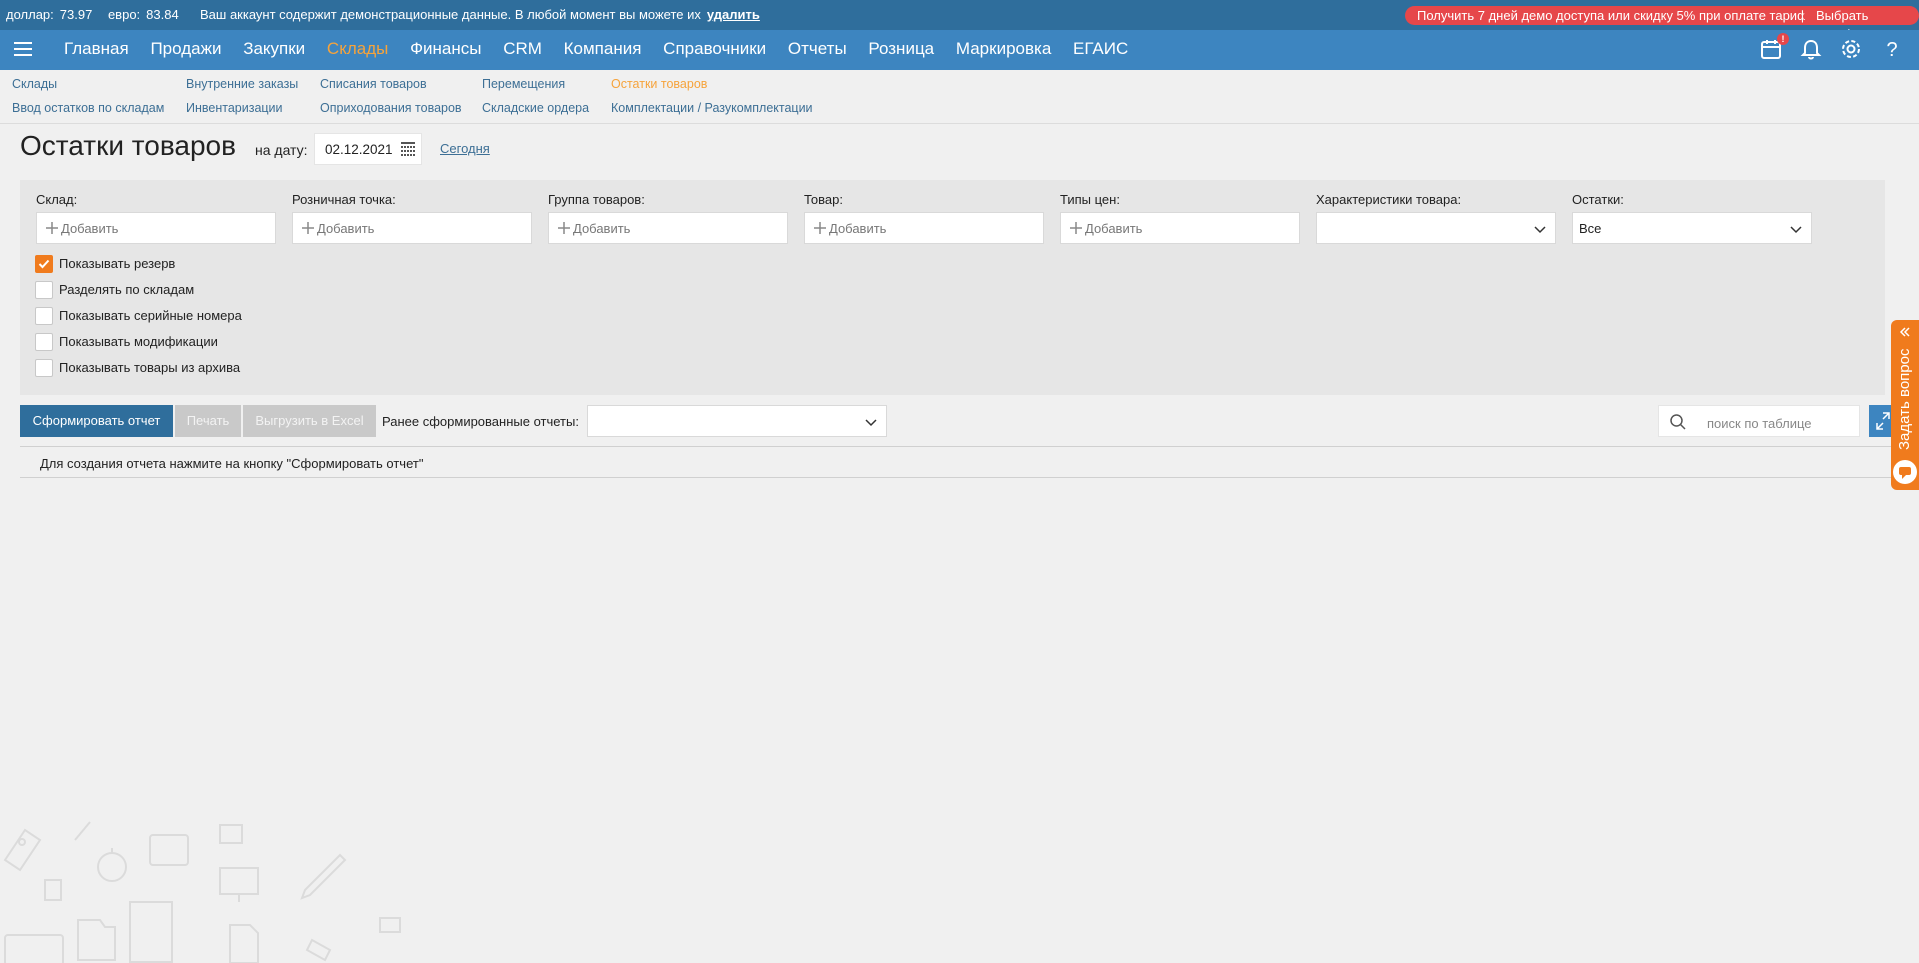 Image resolution: width=1919 pixels, height=963 pixels. What do you see at coordinates (480, 421) in the screenshot?
I see `previous-reports-label: Ранее сформированные отчеты:` at bounding box center [480, 421].